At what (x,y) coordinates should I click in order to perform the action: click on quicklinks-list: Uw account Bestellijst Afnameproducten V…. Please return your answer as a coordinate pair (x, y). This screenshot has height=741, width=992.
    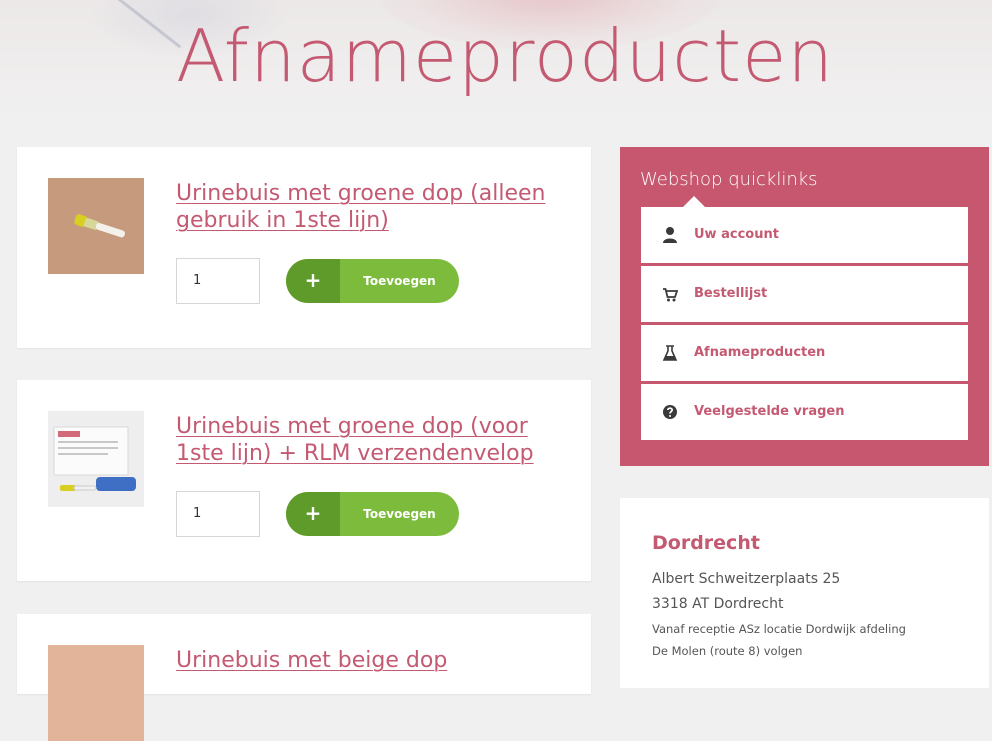
    Looking at the image, I should click on (804, 319).